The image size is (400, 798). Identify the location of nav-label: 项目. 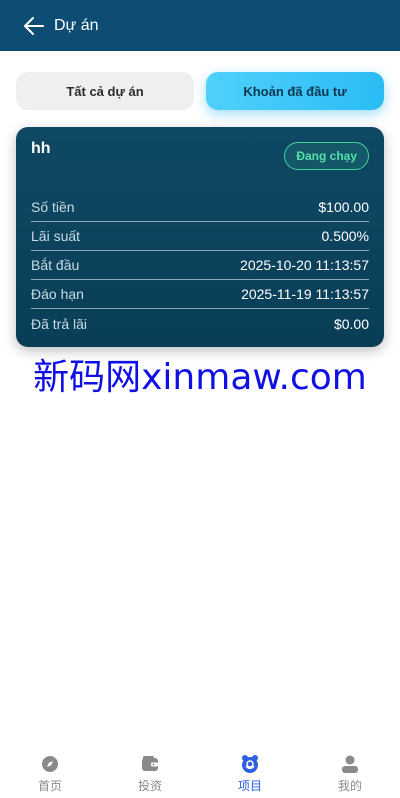
(249, 786).